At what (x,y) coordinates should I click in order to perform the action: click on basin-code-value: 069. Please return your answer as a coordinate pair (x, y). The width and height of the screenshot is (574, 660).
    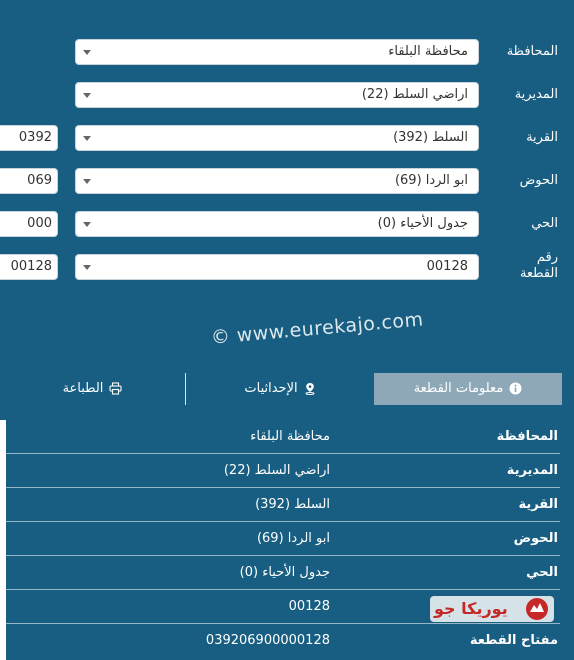
    Looking at the image, I should click on (39, 180).